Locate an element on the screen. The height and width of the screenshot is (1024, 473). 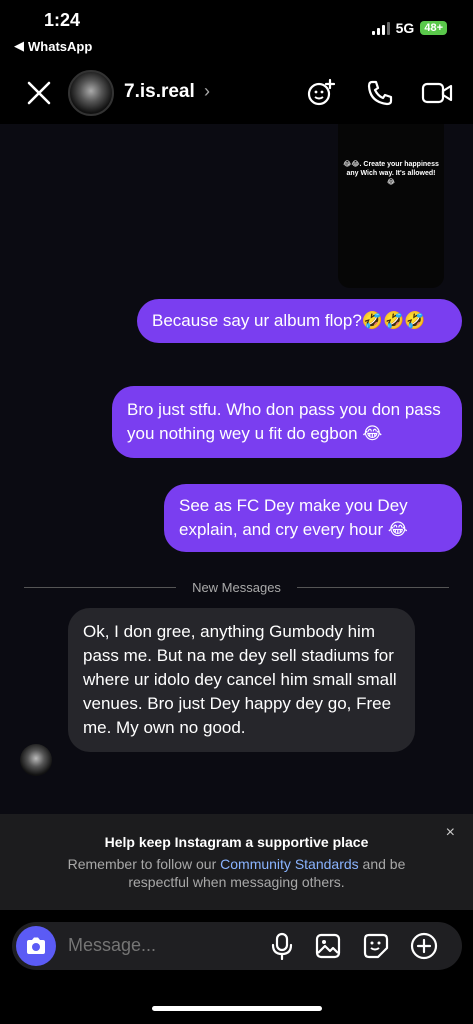
back-to-app-link: ◀ WhatsApp is located at coordinates (53, 46).